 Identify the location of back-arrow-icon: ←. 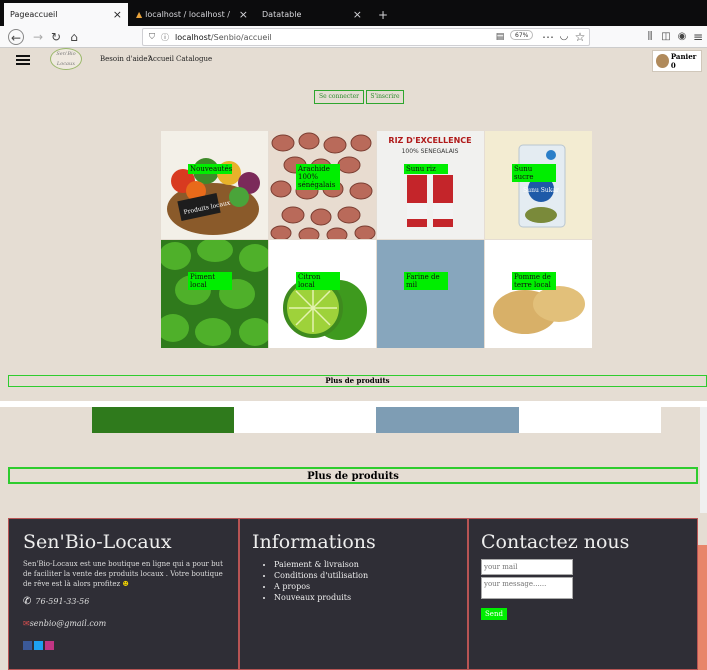
(16, 37).